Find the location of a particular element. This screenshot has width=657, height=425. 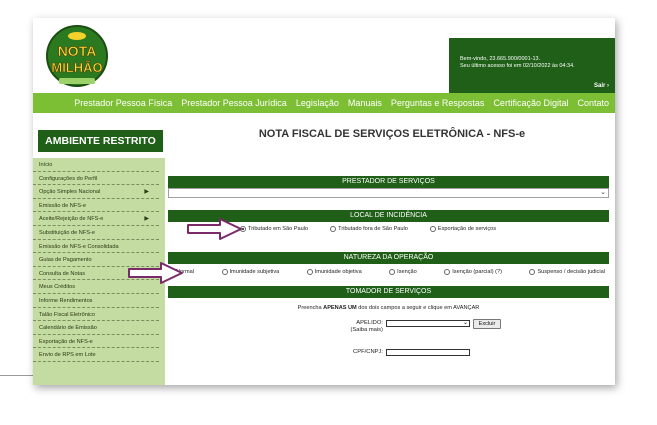

radio-isencao-parcial: Isenção (parcial) (?) is located at coordinates (473, 272).